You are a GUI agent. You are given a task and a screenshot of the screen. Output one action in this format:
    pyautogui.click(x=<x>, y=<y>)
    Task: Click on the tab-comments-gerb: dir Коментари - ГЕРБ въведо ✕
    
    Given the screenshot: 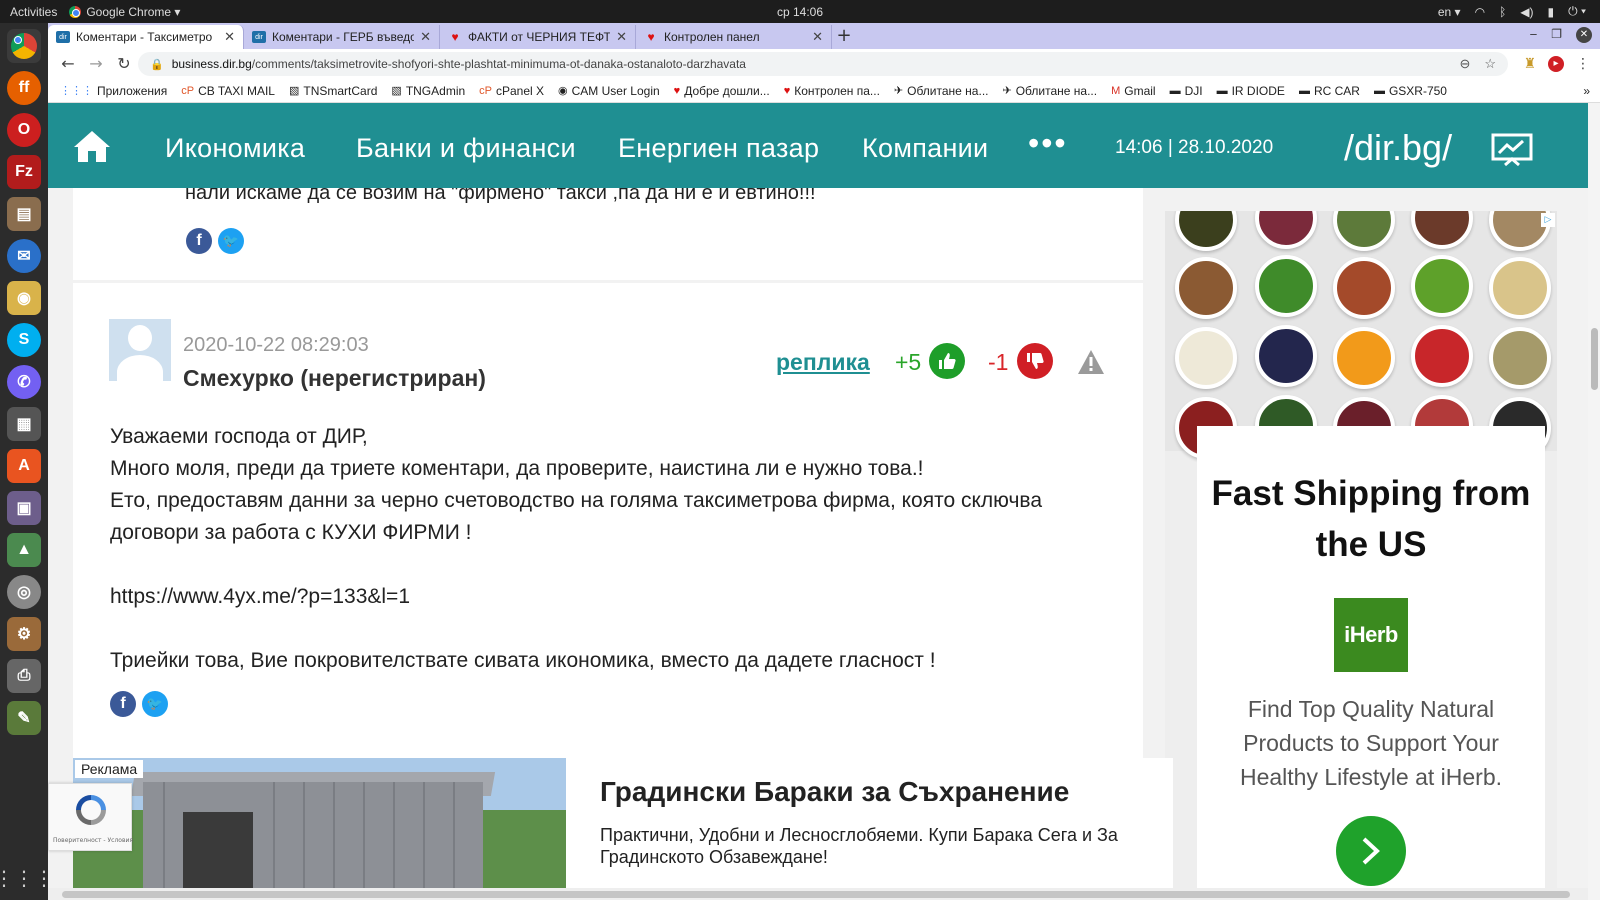 What is the action you would take?
    pyautogui.click(x=342, y=37)
    